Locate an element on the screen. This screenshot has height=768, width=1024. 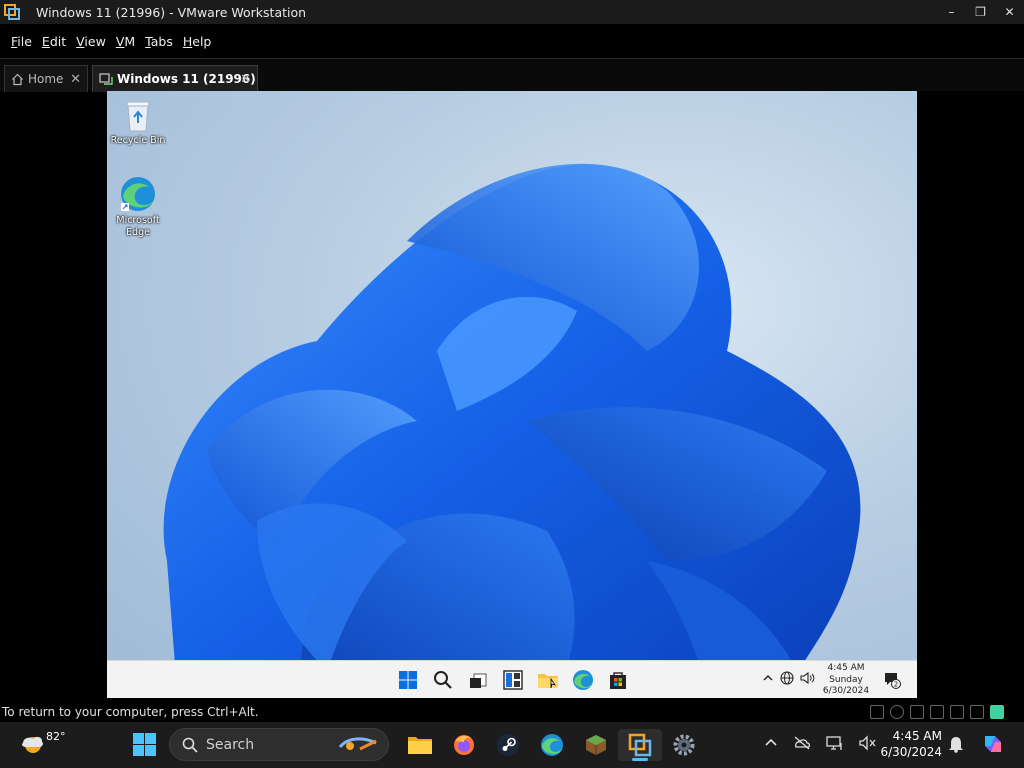
tab-home: Home ✕ is located at coordinates (46, 78).